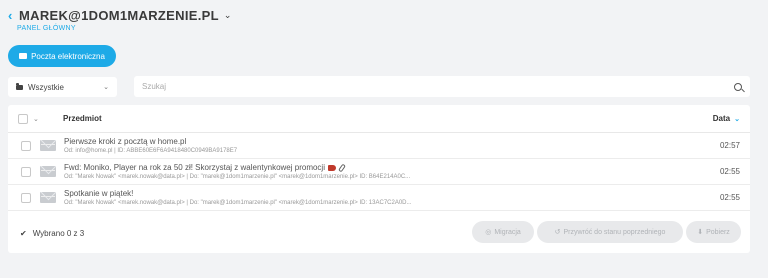 This screenshot has height=278, width=768. I want to click on folder-select: Wszystkie ⌄, so click(62, 87).